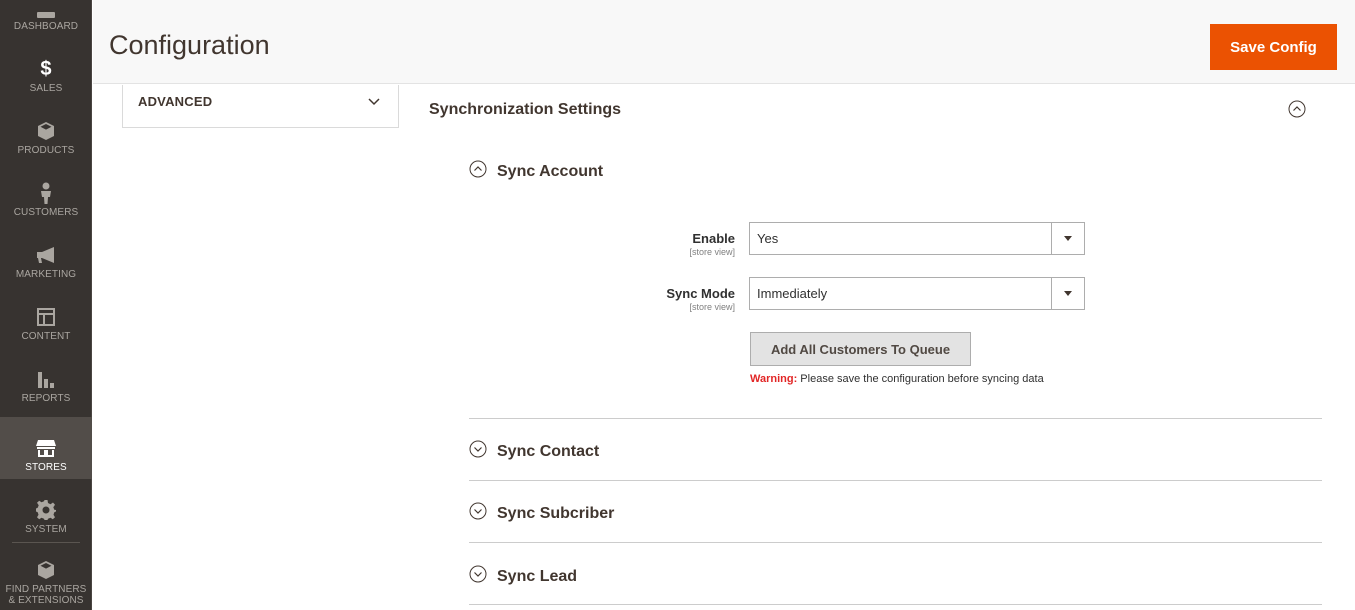 This screenshot has width=1355, height=610. What do you see at coordinates (46, 274) in the screenshot?
I see `nav-label: Marketing` at bounding box center [46, 274].